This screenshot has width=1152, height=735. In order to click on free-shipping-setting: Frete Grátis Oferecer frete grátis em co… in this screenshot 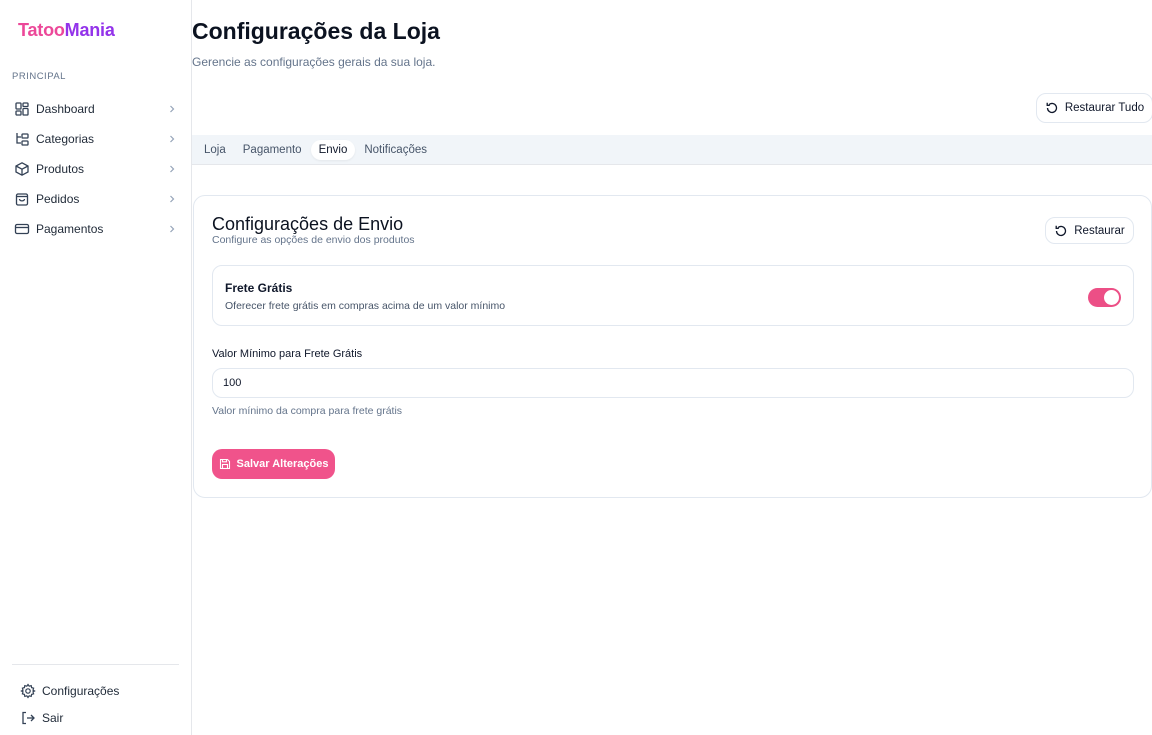, I will do `click(673, 295)`.